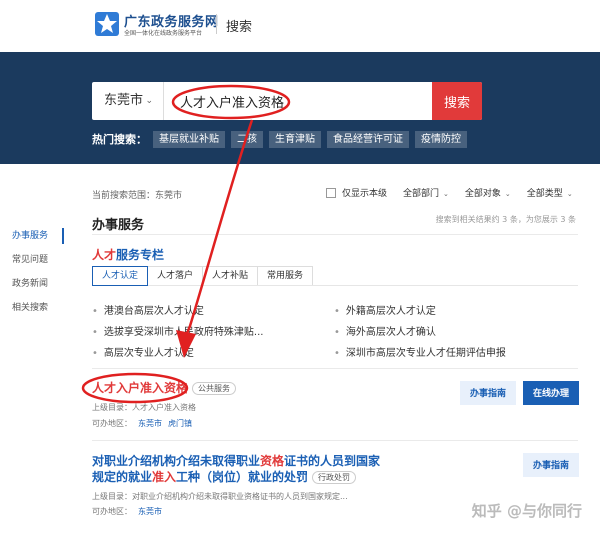 The image size is (600, 534). Describe the element at coordinates (457, 101) in the screenshot. I see `search-button: 搜索` at that location.